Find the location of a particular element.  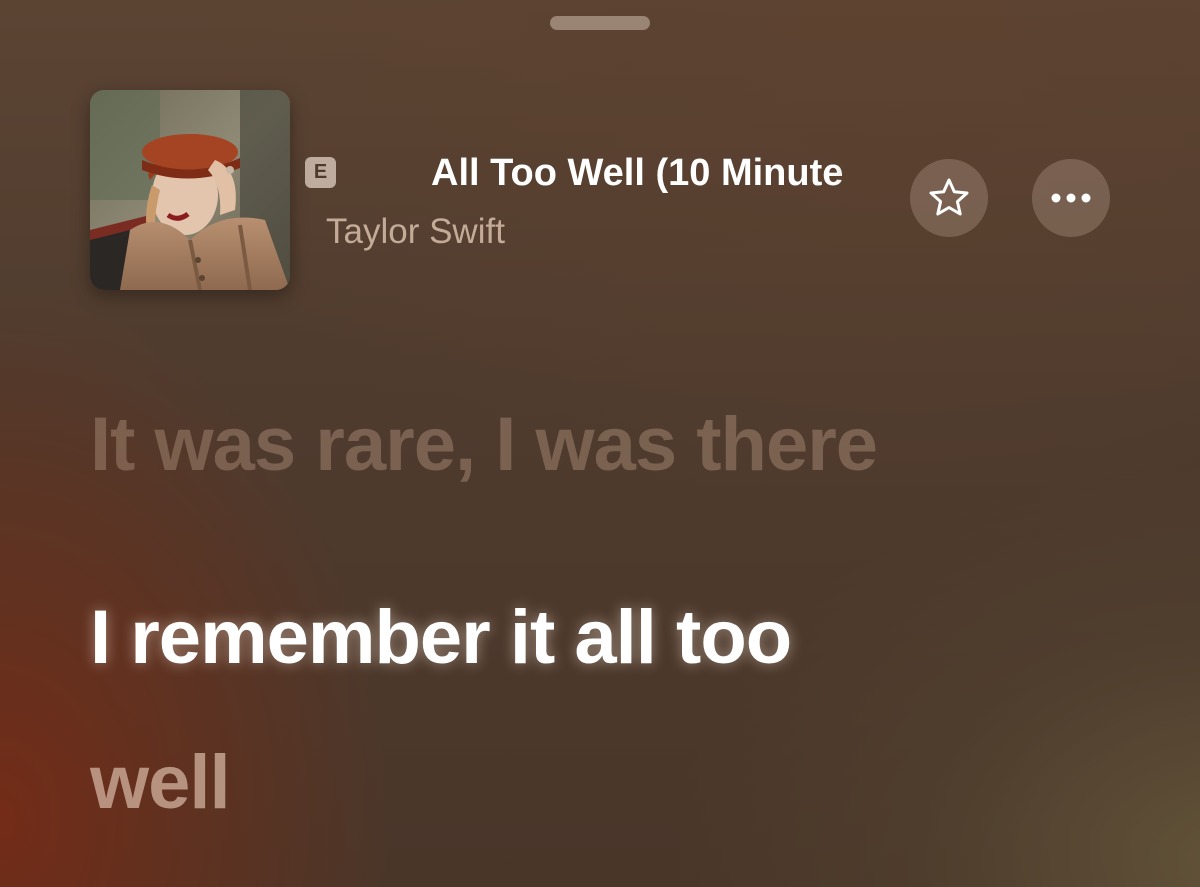

ellipsis-icon is located at coordinates (1071, 198).